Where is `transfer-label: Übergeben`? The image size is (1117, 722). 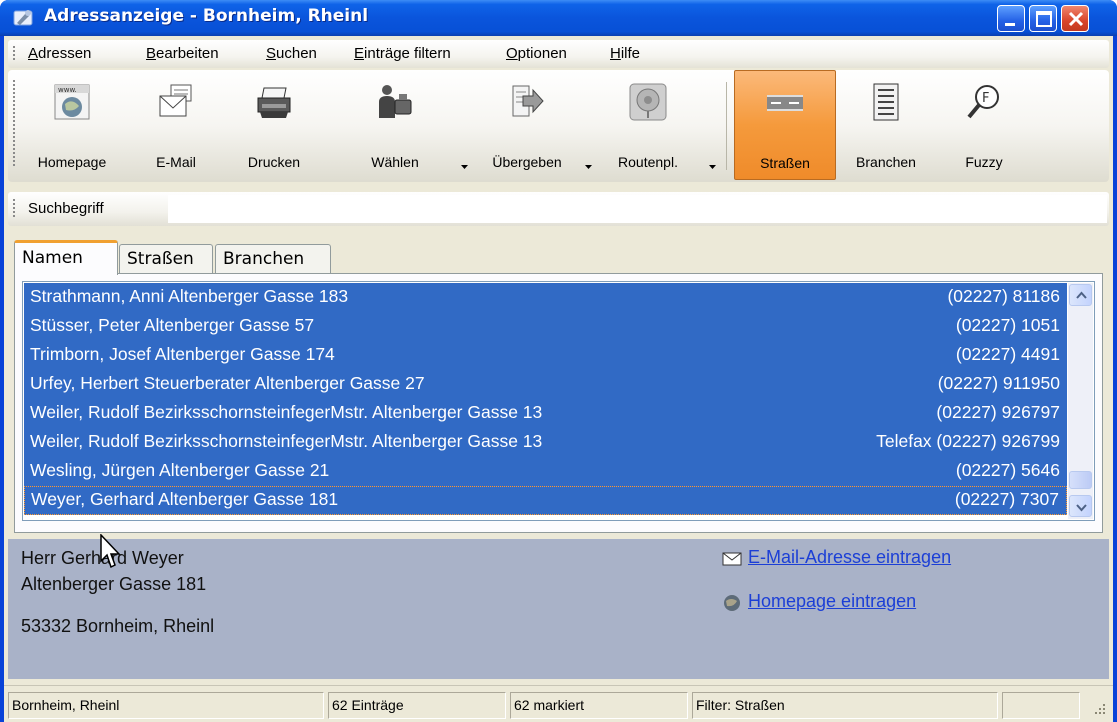
transfer-label: Übergeben is located at coordinates (527, 162).